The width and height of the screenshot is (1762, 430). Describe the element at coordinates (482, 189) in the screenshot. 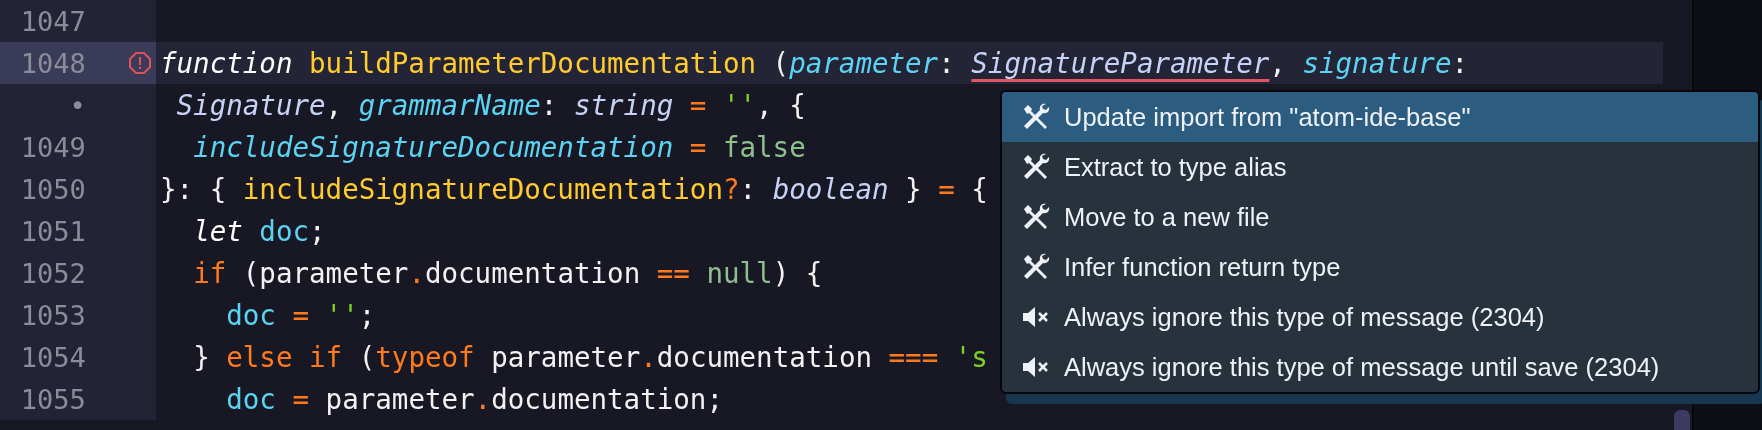

I see `identifier: includeSignatureDocumentation` at that location.